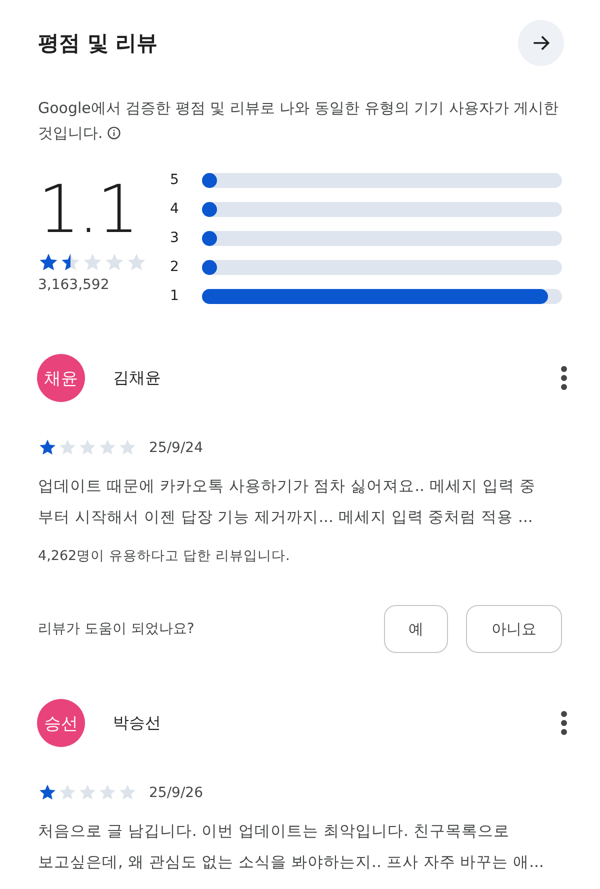 The width and height of the screenshot is (600, 889). I want to click on review-date: 25/9/24, so click(176, 448).